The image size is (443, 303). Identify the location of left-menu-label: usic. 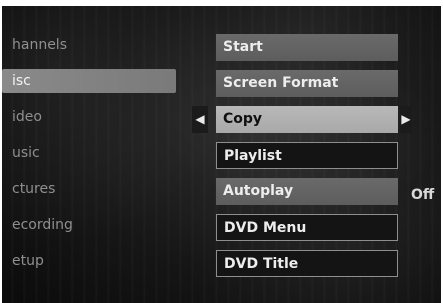
(26, 153).